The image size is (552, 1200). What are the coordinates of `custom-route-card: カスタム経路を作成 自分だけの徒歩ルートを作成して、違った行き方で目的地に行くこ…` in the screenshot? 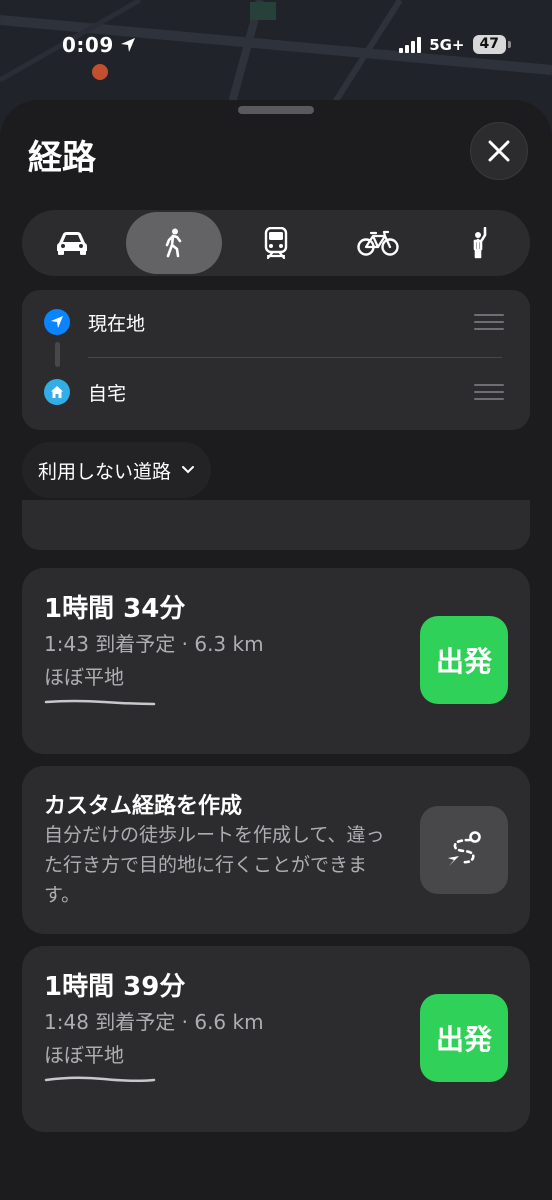 It's located at (276, 850).